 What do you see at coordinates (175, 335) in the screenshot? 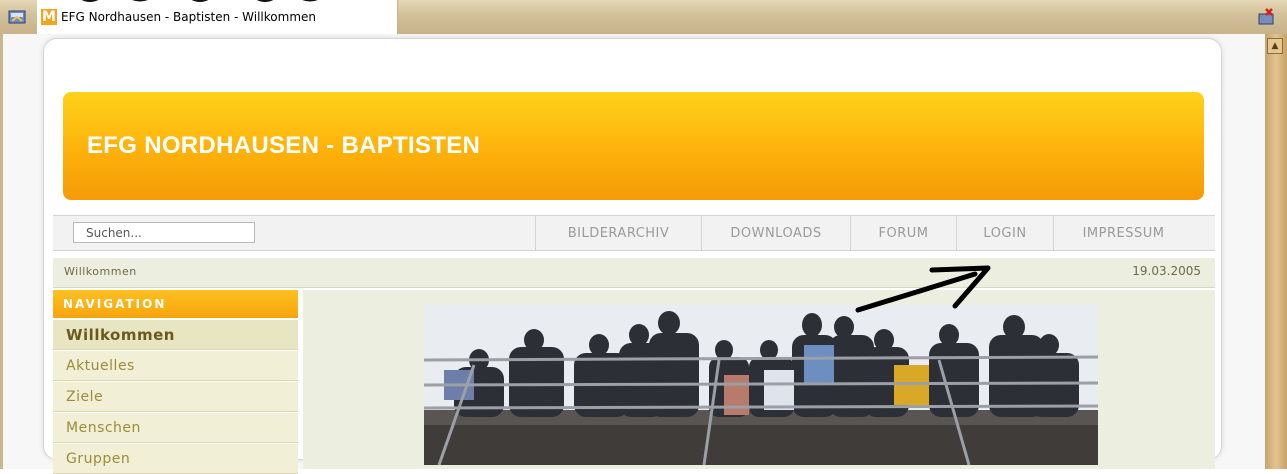
I see `sidebar-item-willkommen: Willkommen` at bounding box center [175, 335].